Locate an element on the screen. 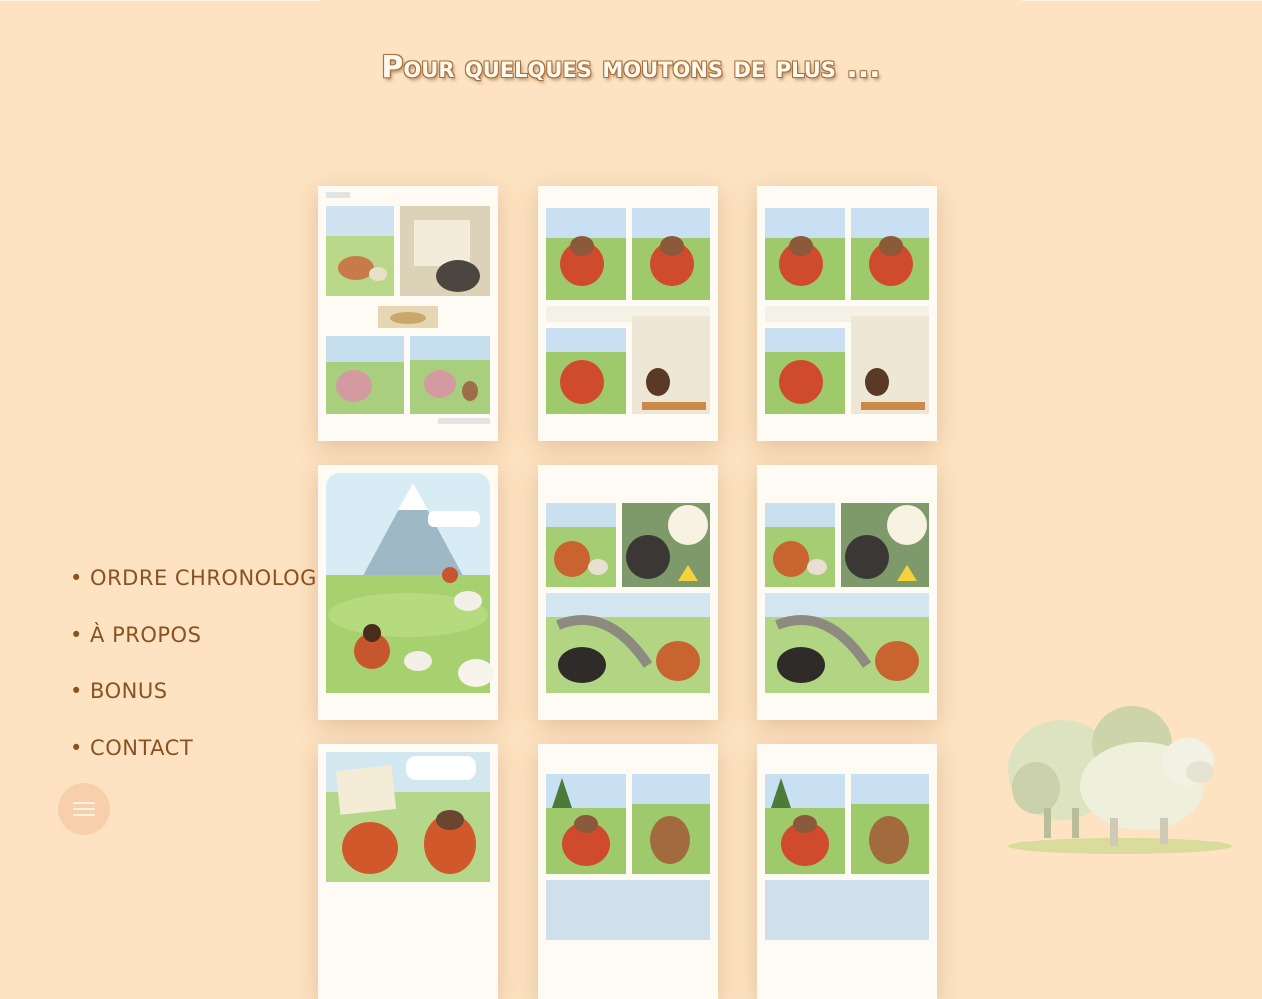 The image size is (1262, 999). menu-toggle-button is located at coordinates (84, 809).